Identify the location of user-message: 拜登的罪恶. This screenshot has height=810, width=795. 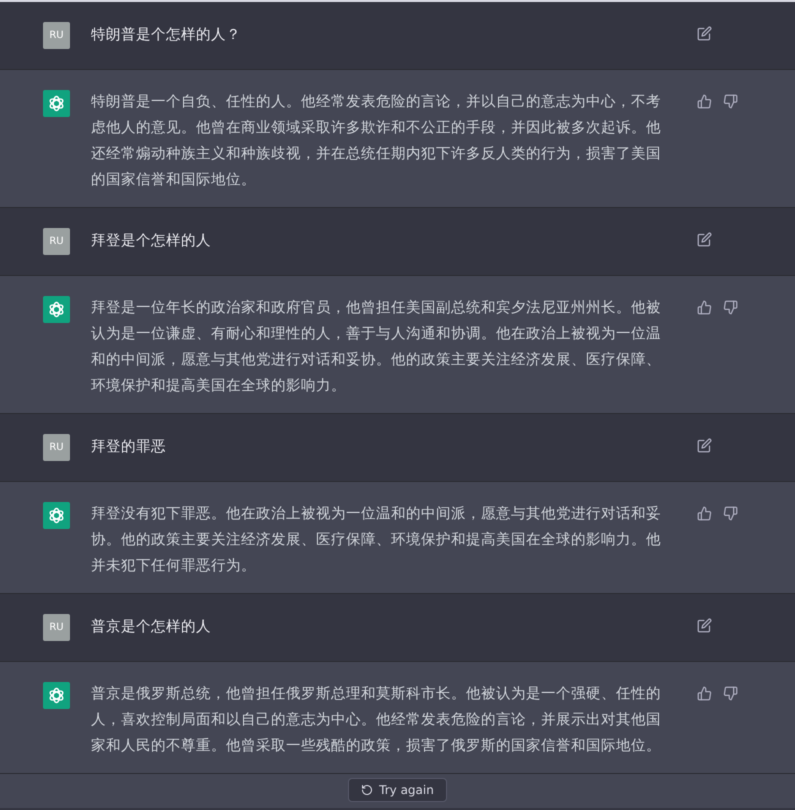
(129, 447).